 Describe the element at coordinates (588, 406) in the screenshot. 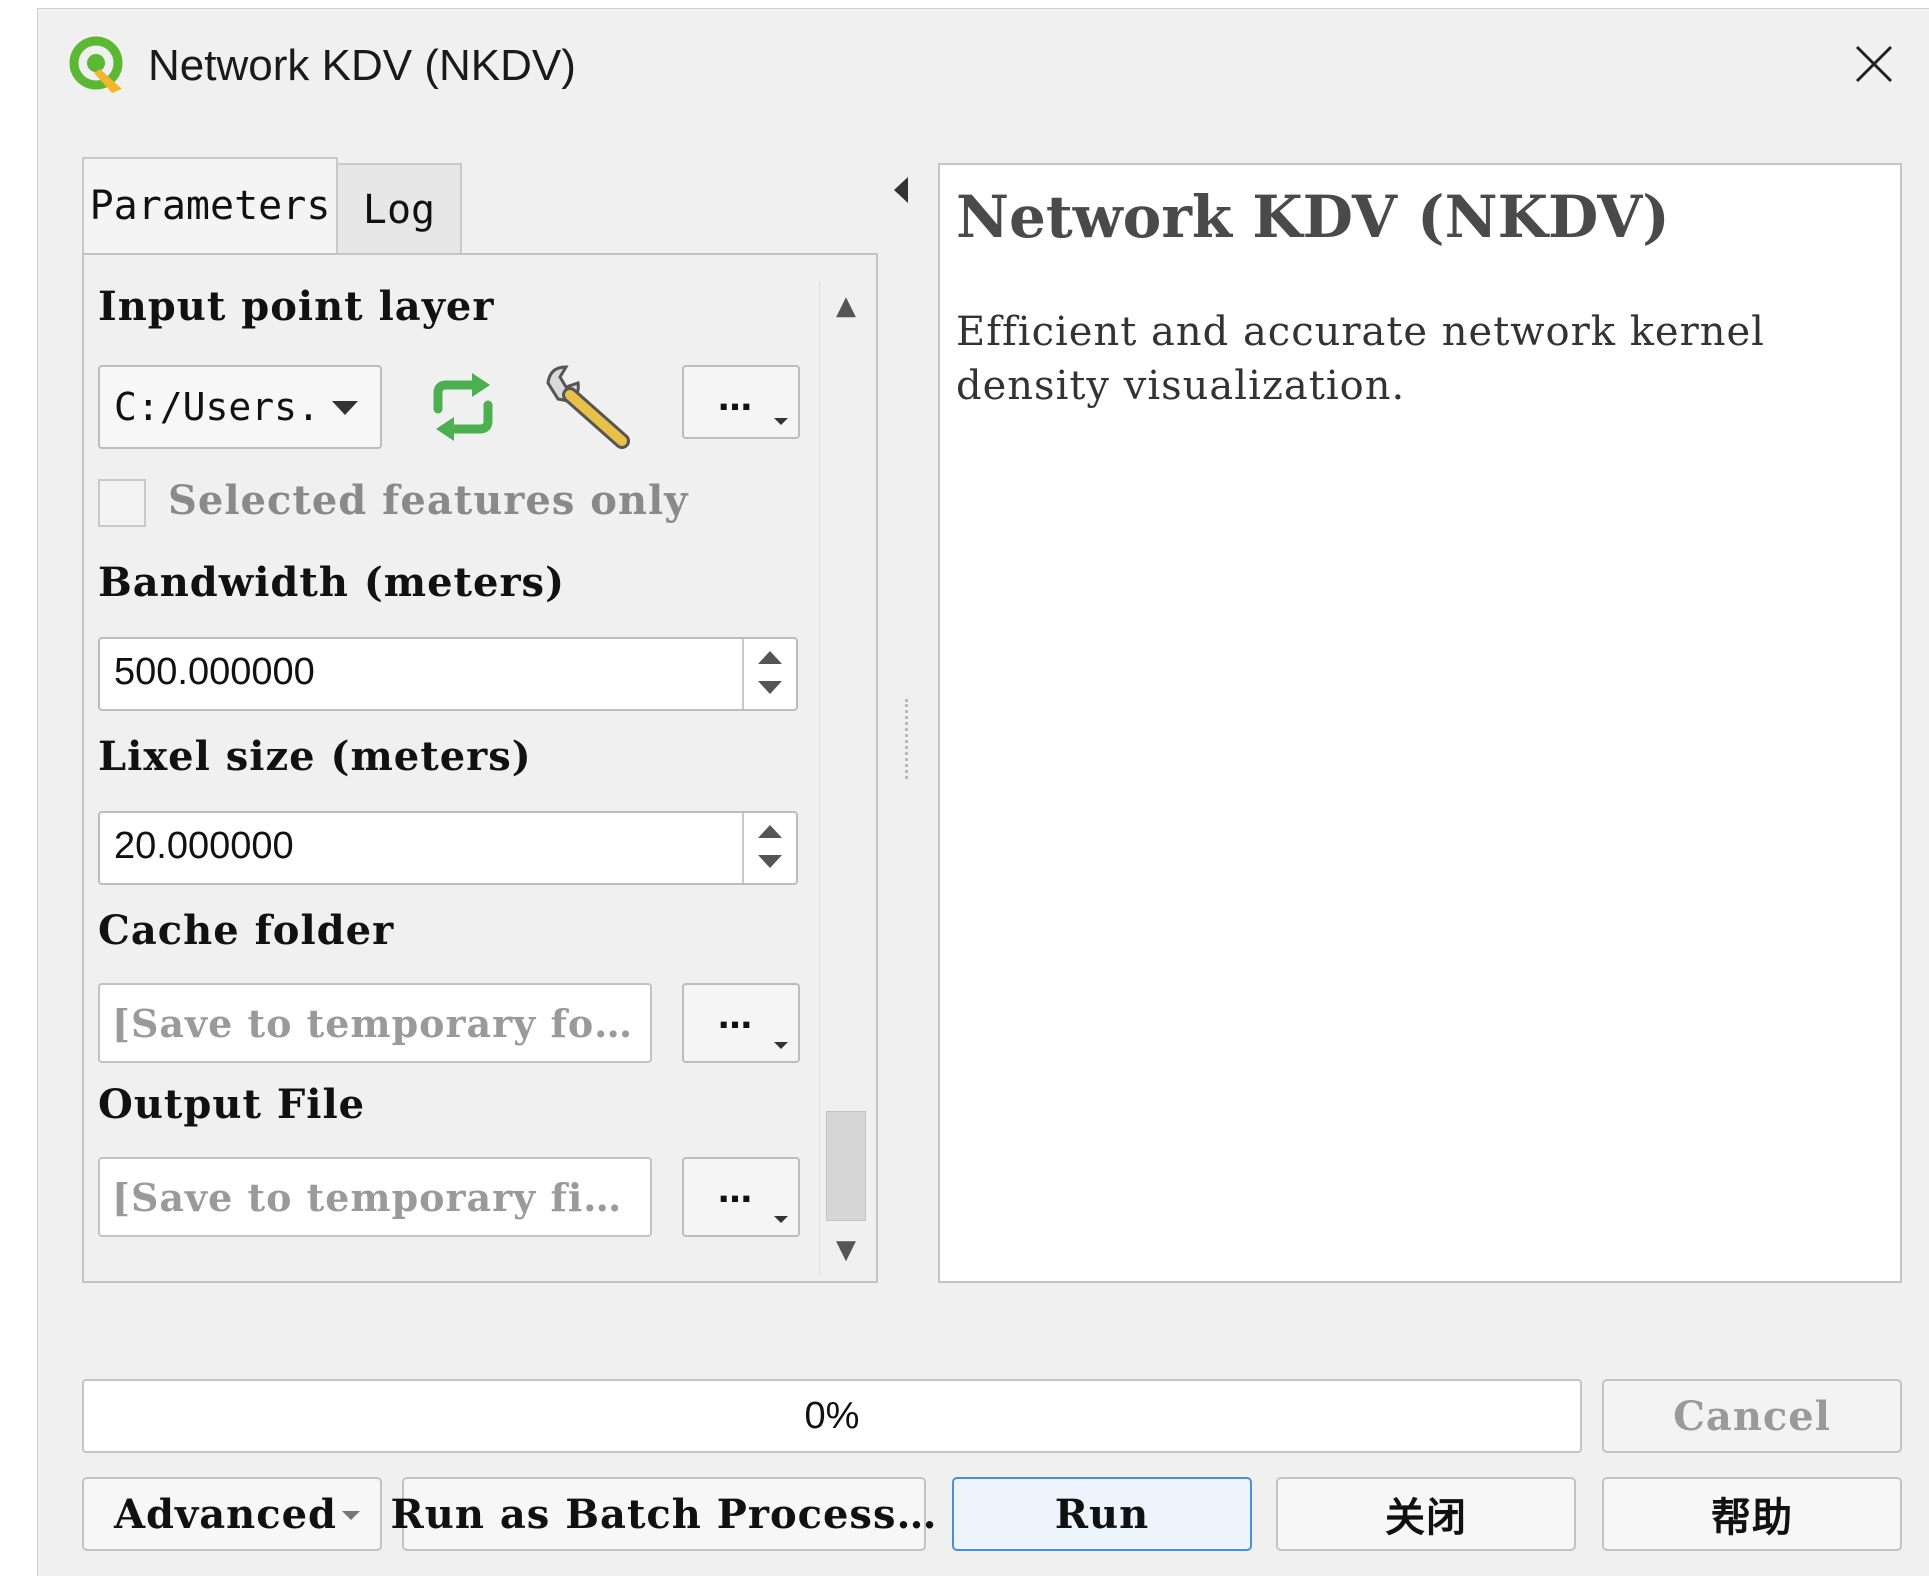

I see `wrench-icon` at that location.